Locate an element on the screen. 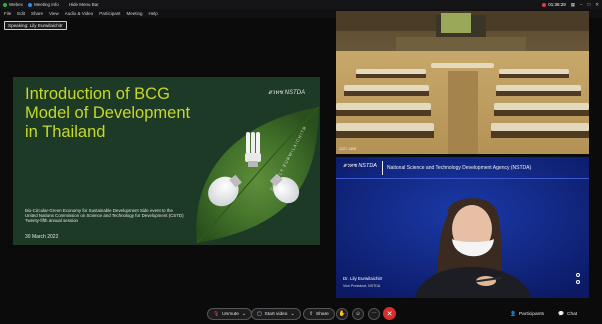 This screenshot has height=324, width=602. more-icon: ⋯ is located at coordinates (374, 314).